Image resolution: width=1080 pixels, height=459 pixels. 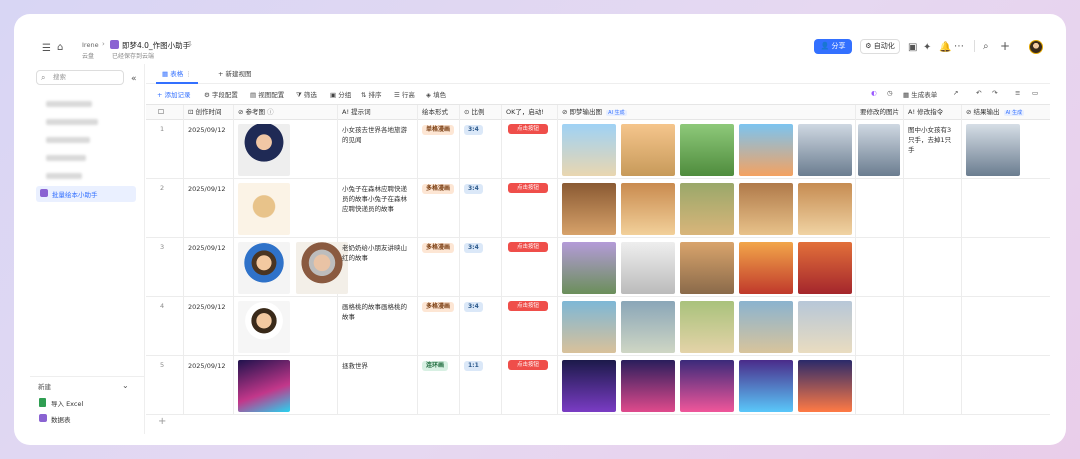 What do you see at coordinates (439, 385) in the screenshot?
I see `form-cell: 连环画` at bounding box center [439, 385].